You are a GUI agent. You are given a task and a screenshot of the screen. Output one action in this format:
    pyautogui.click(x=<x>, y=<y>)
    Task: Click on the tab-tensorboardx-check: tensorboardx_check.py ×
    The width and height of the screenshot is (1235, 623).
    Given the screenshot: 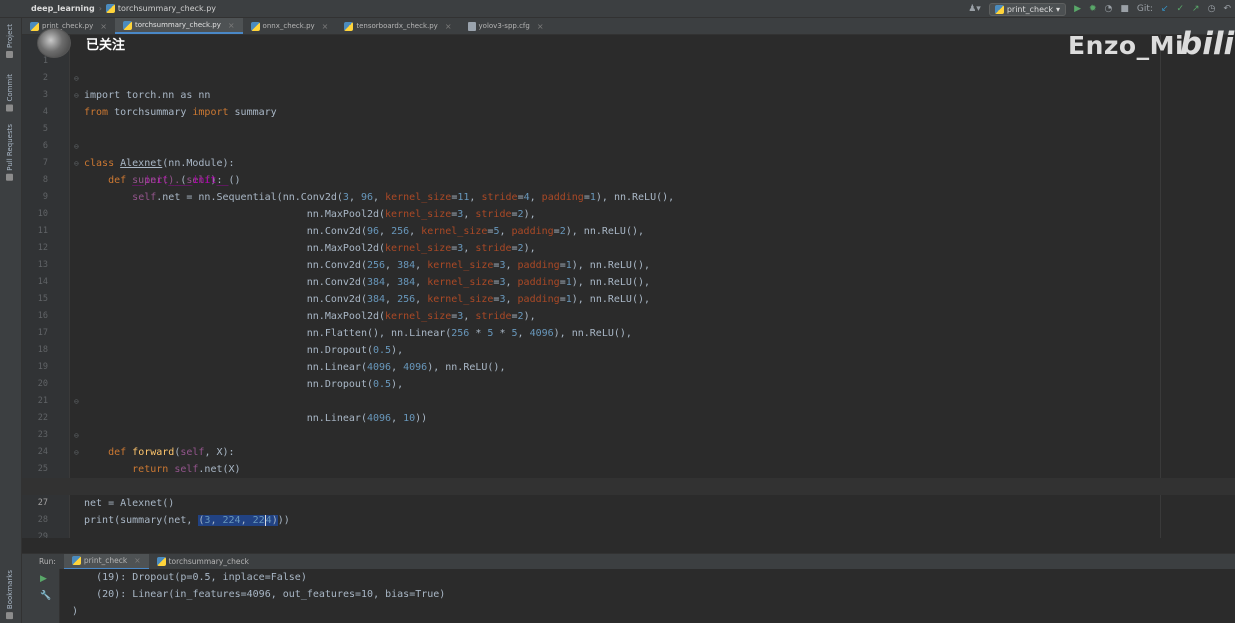 What is the action you would take?
    pyautogui.click(x=397, y=26)
    